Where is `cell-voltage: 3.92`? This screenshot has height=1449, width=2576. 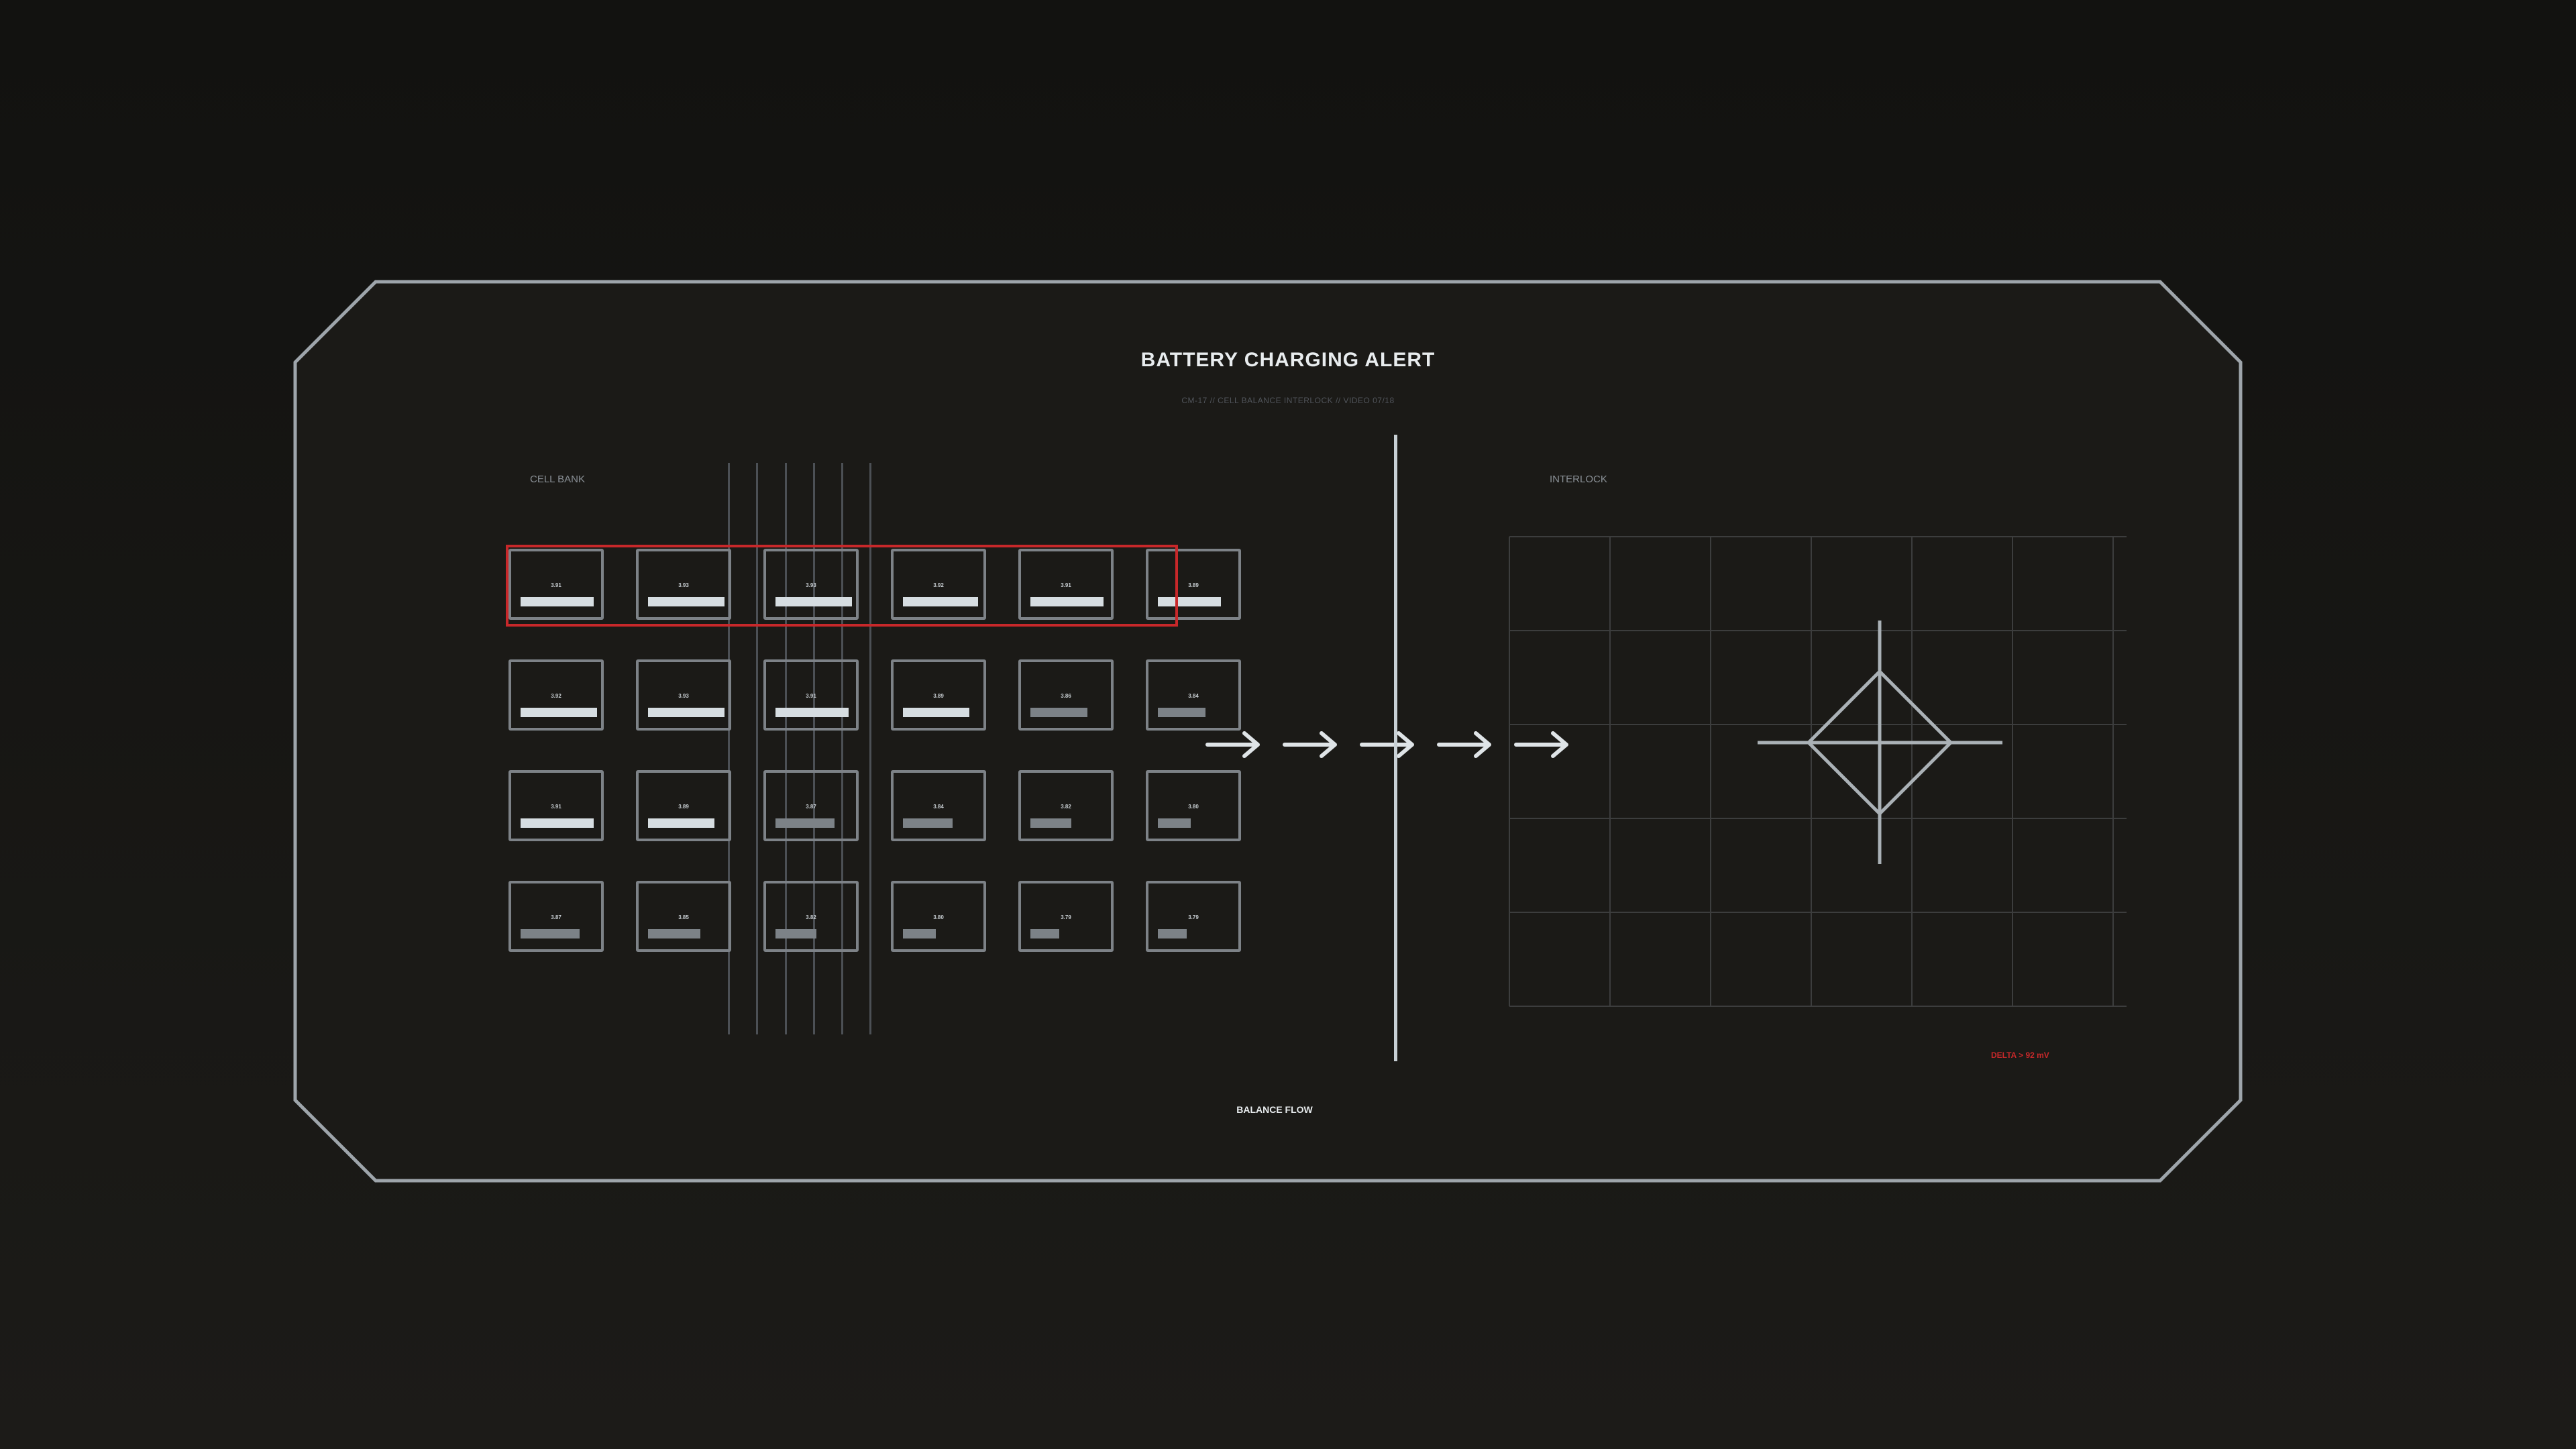
cell-voltage: 3.92 is located at coordinates (556, 696).